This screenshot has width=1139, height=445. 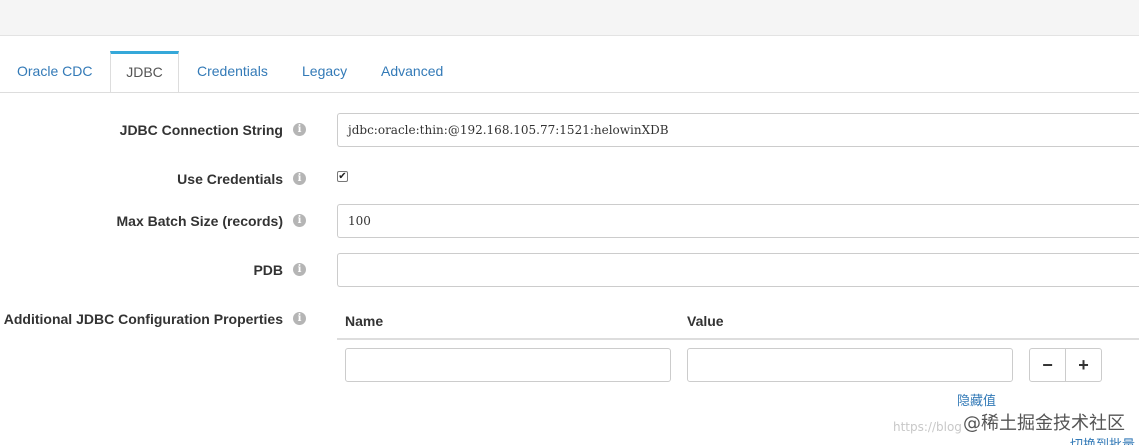 I want to click on pdb-label: PDB, so click(x=268, y=270).